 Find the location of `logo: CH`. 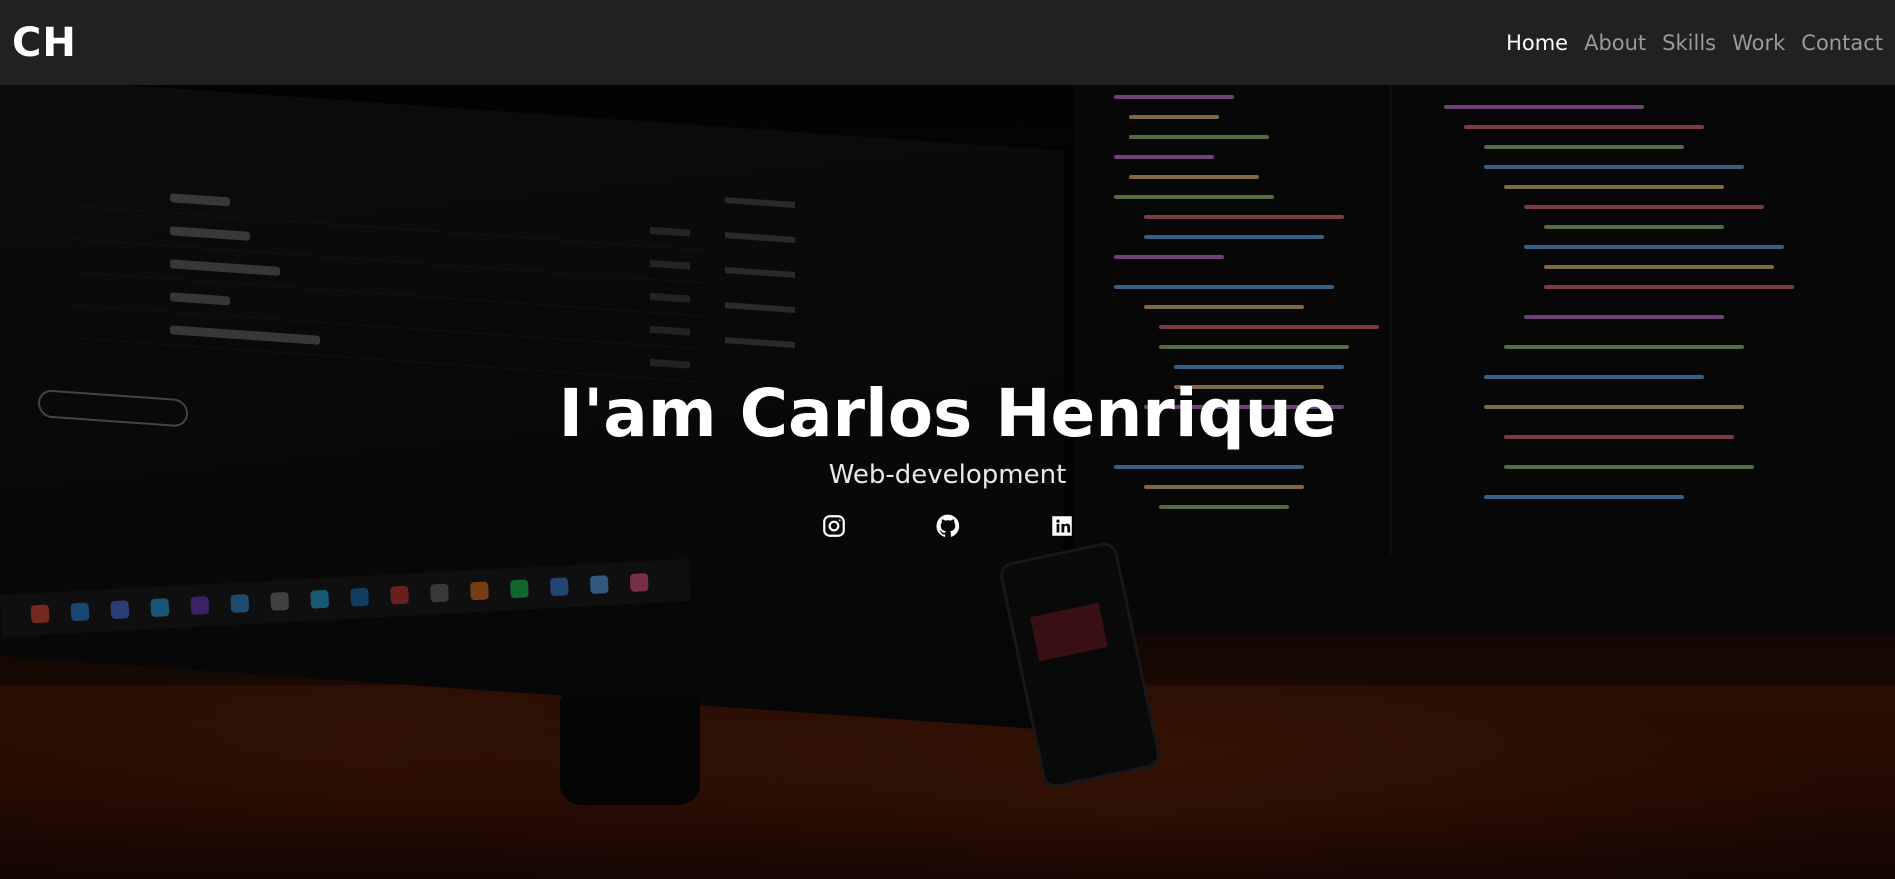

logo: CH is located at coordinates (44, 43).